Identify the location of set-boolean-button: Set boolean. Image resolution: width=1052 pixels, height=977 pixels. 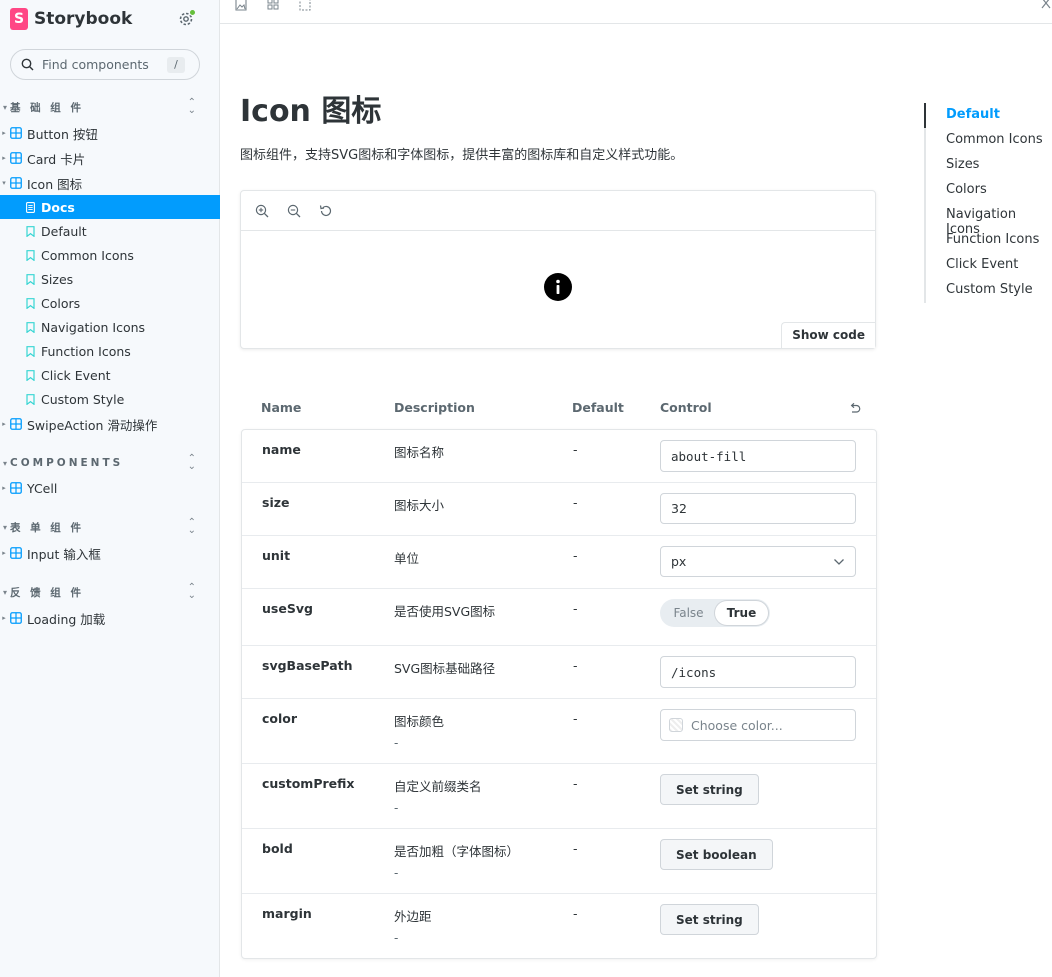
(716, 854).